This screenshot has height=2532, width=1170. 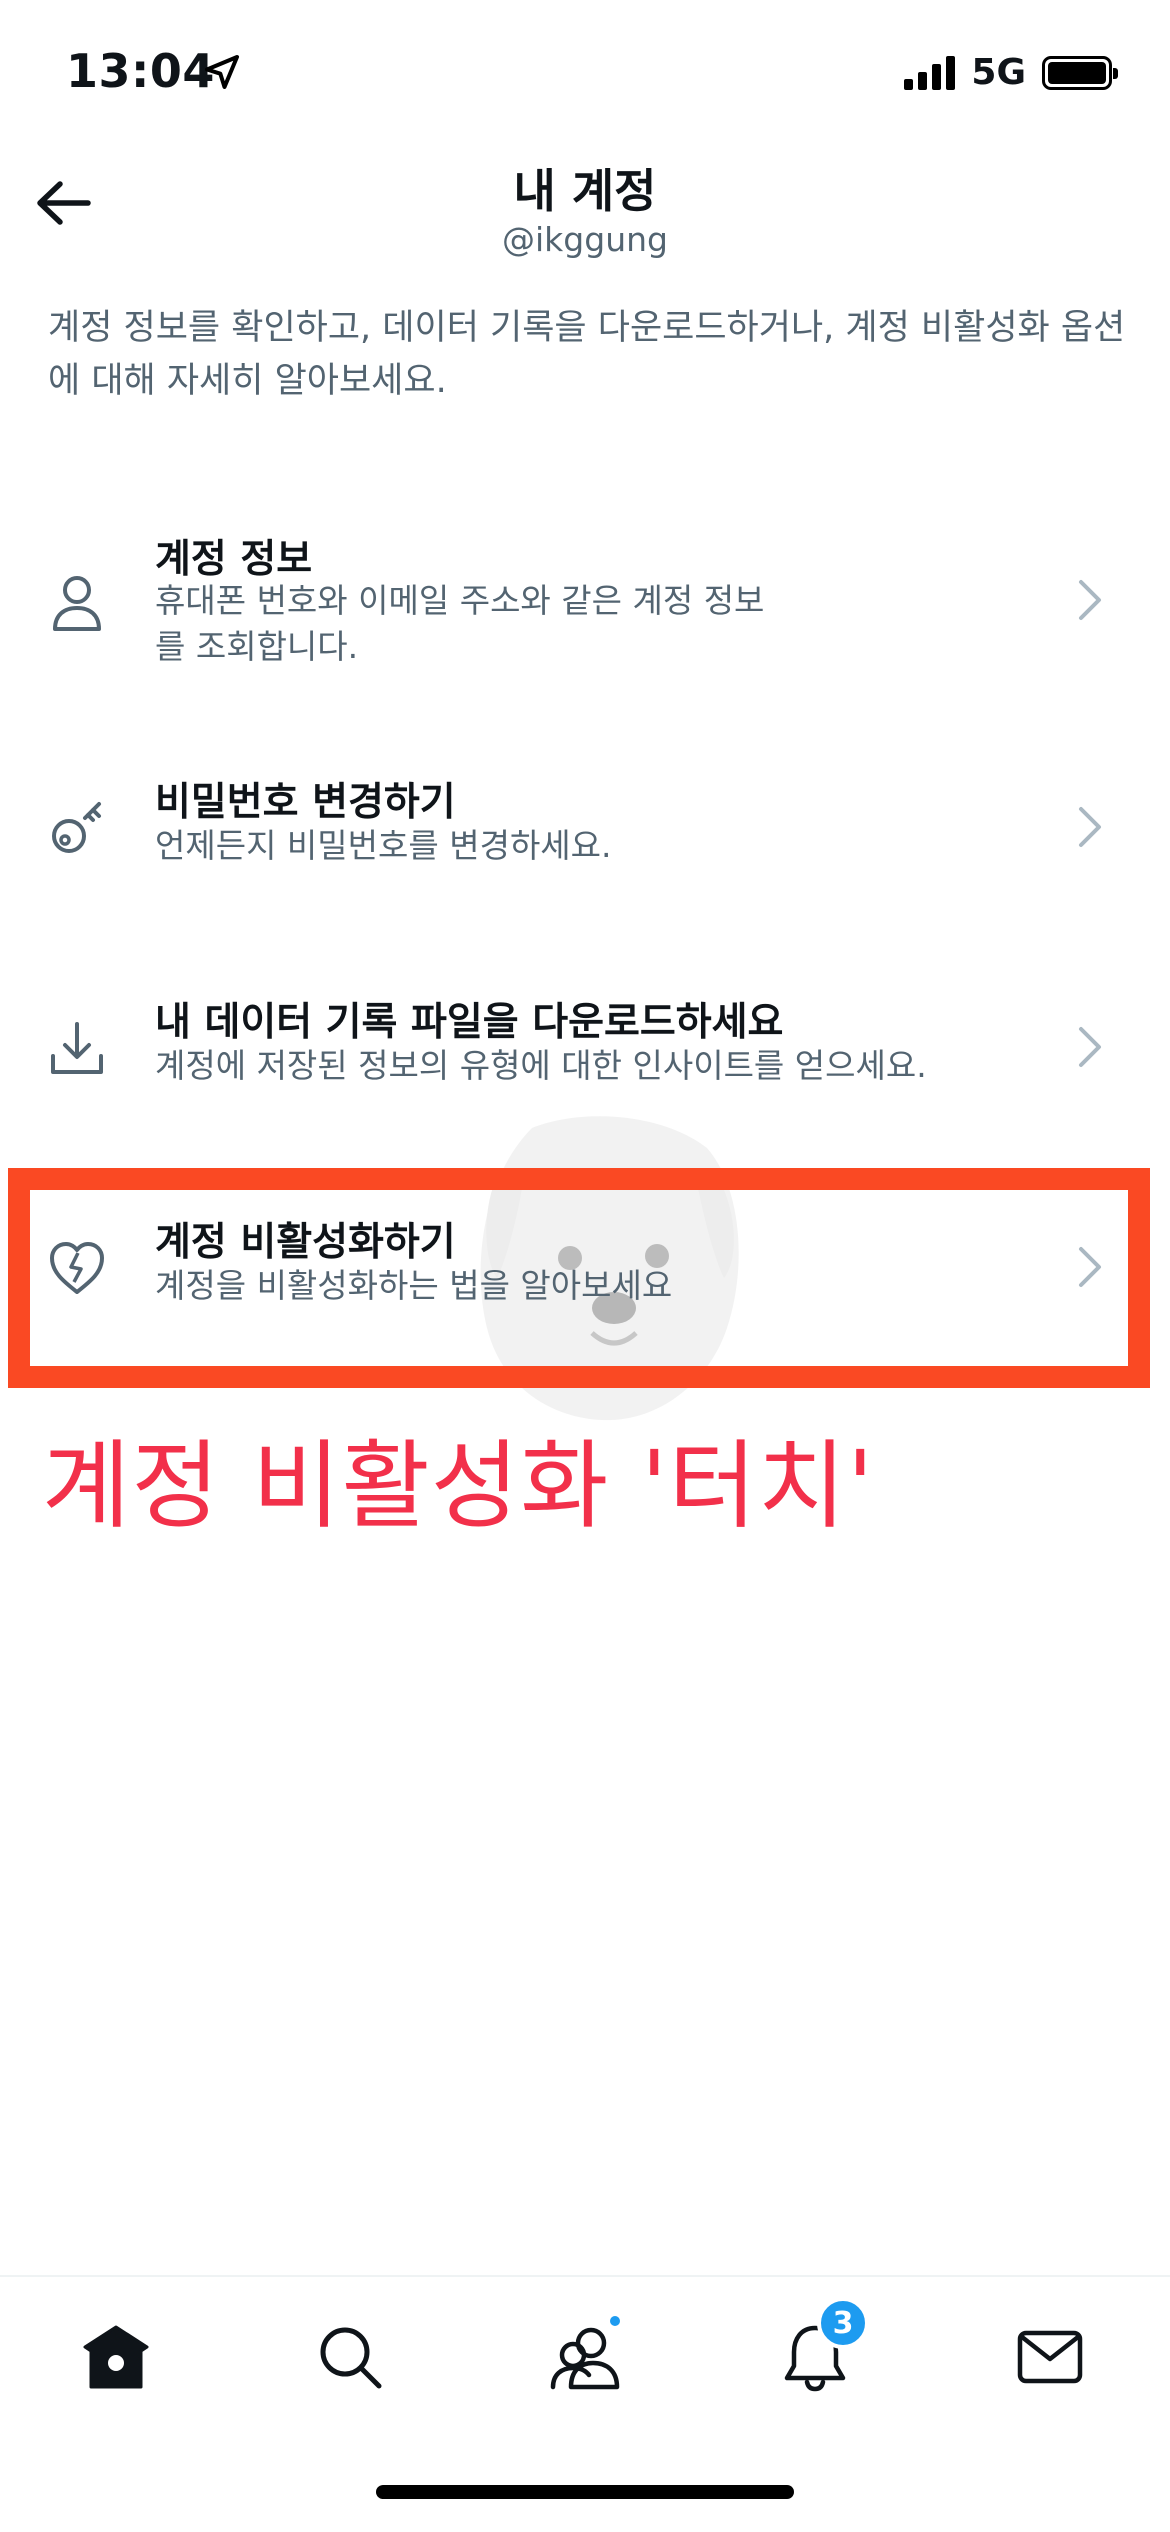 I want to click on menu-item-title: 비밀번호 변경하기, so click(x=305, y=802).